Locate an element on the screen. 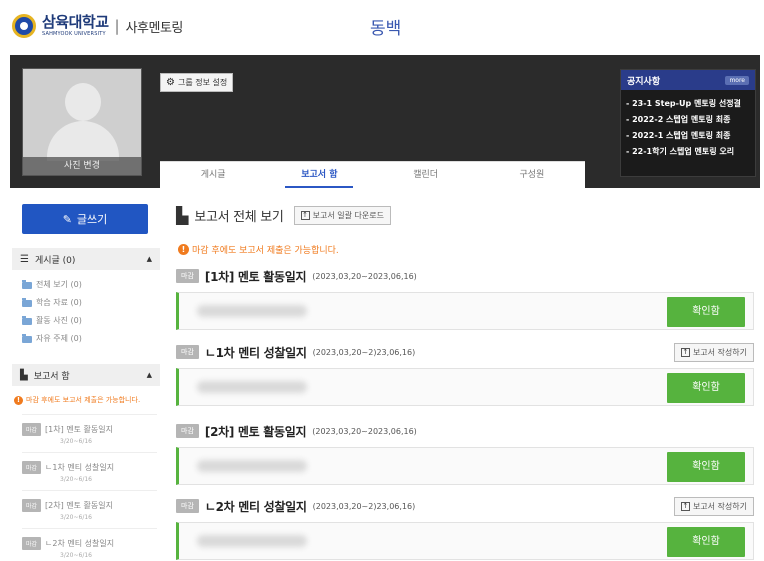  posts-section-label: 게시글 (0) is located at coordinates (55, 260).